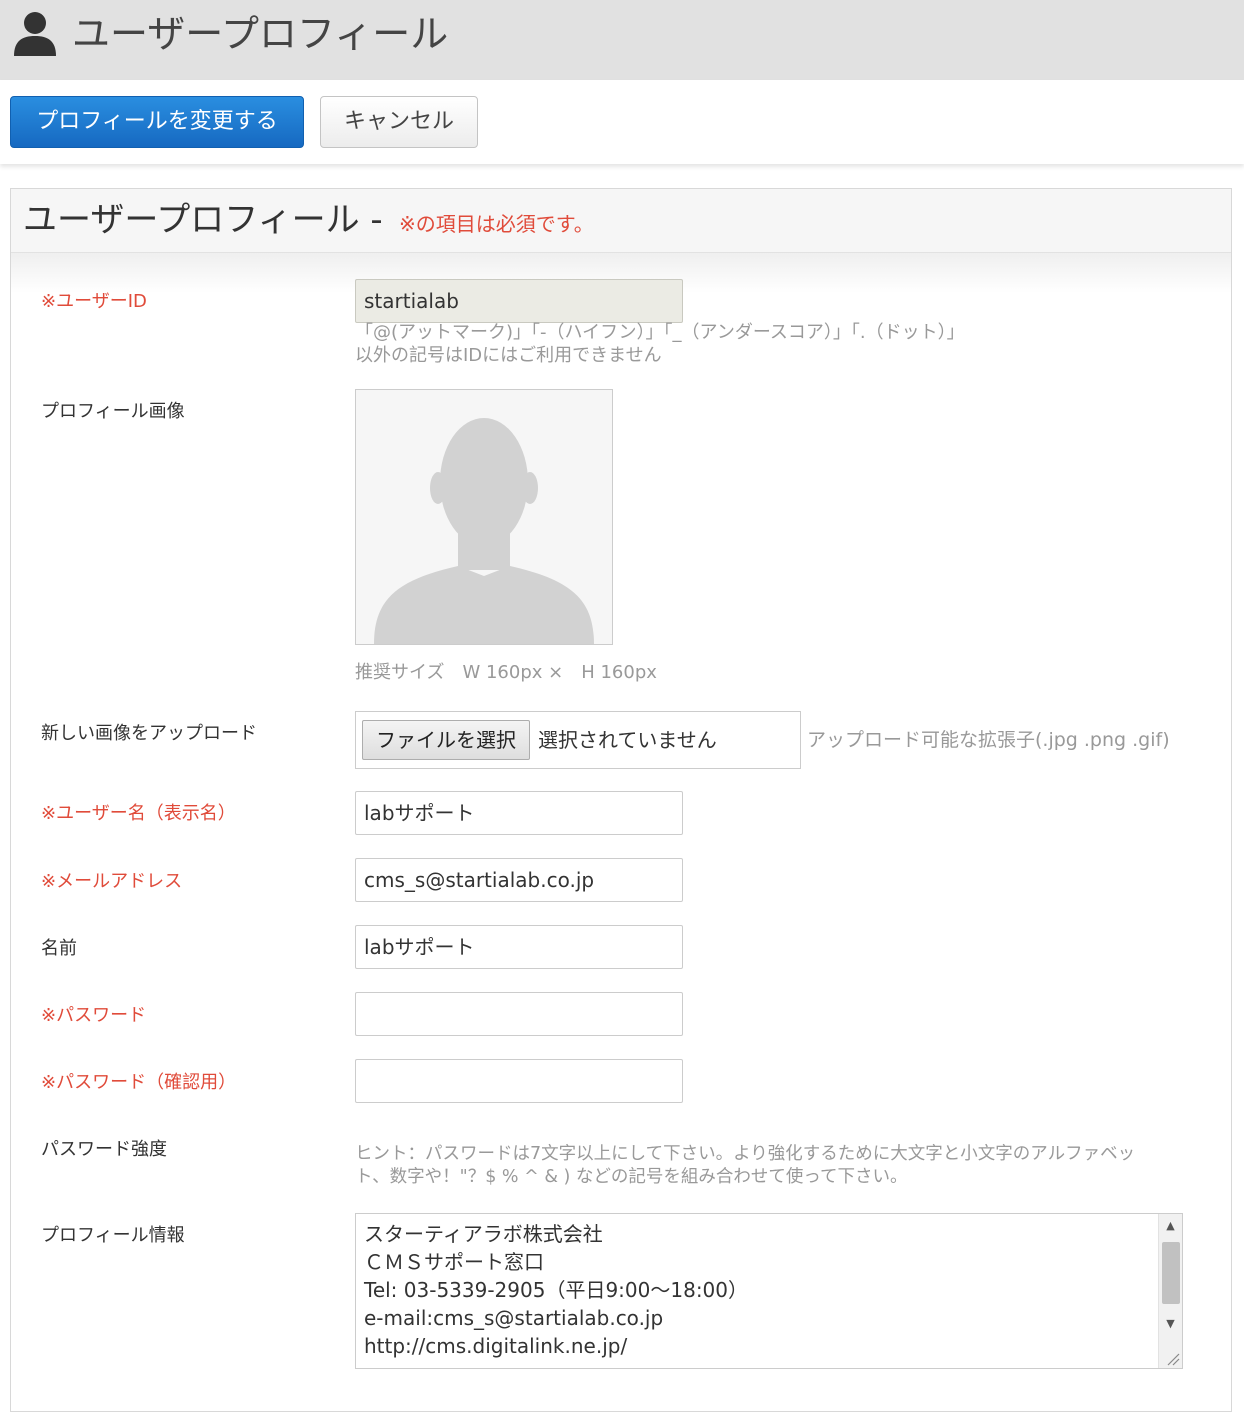 Image resolution: width=1244 pixels, height=1416 pixels. What do you see at coordinates (622, 122) in the screenshot?
I see `toolbar: プロフィールを変更する キャンセル` at bounding box center [622, 122].